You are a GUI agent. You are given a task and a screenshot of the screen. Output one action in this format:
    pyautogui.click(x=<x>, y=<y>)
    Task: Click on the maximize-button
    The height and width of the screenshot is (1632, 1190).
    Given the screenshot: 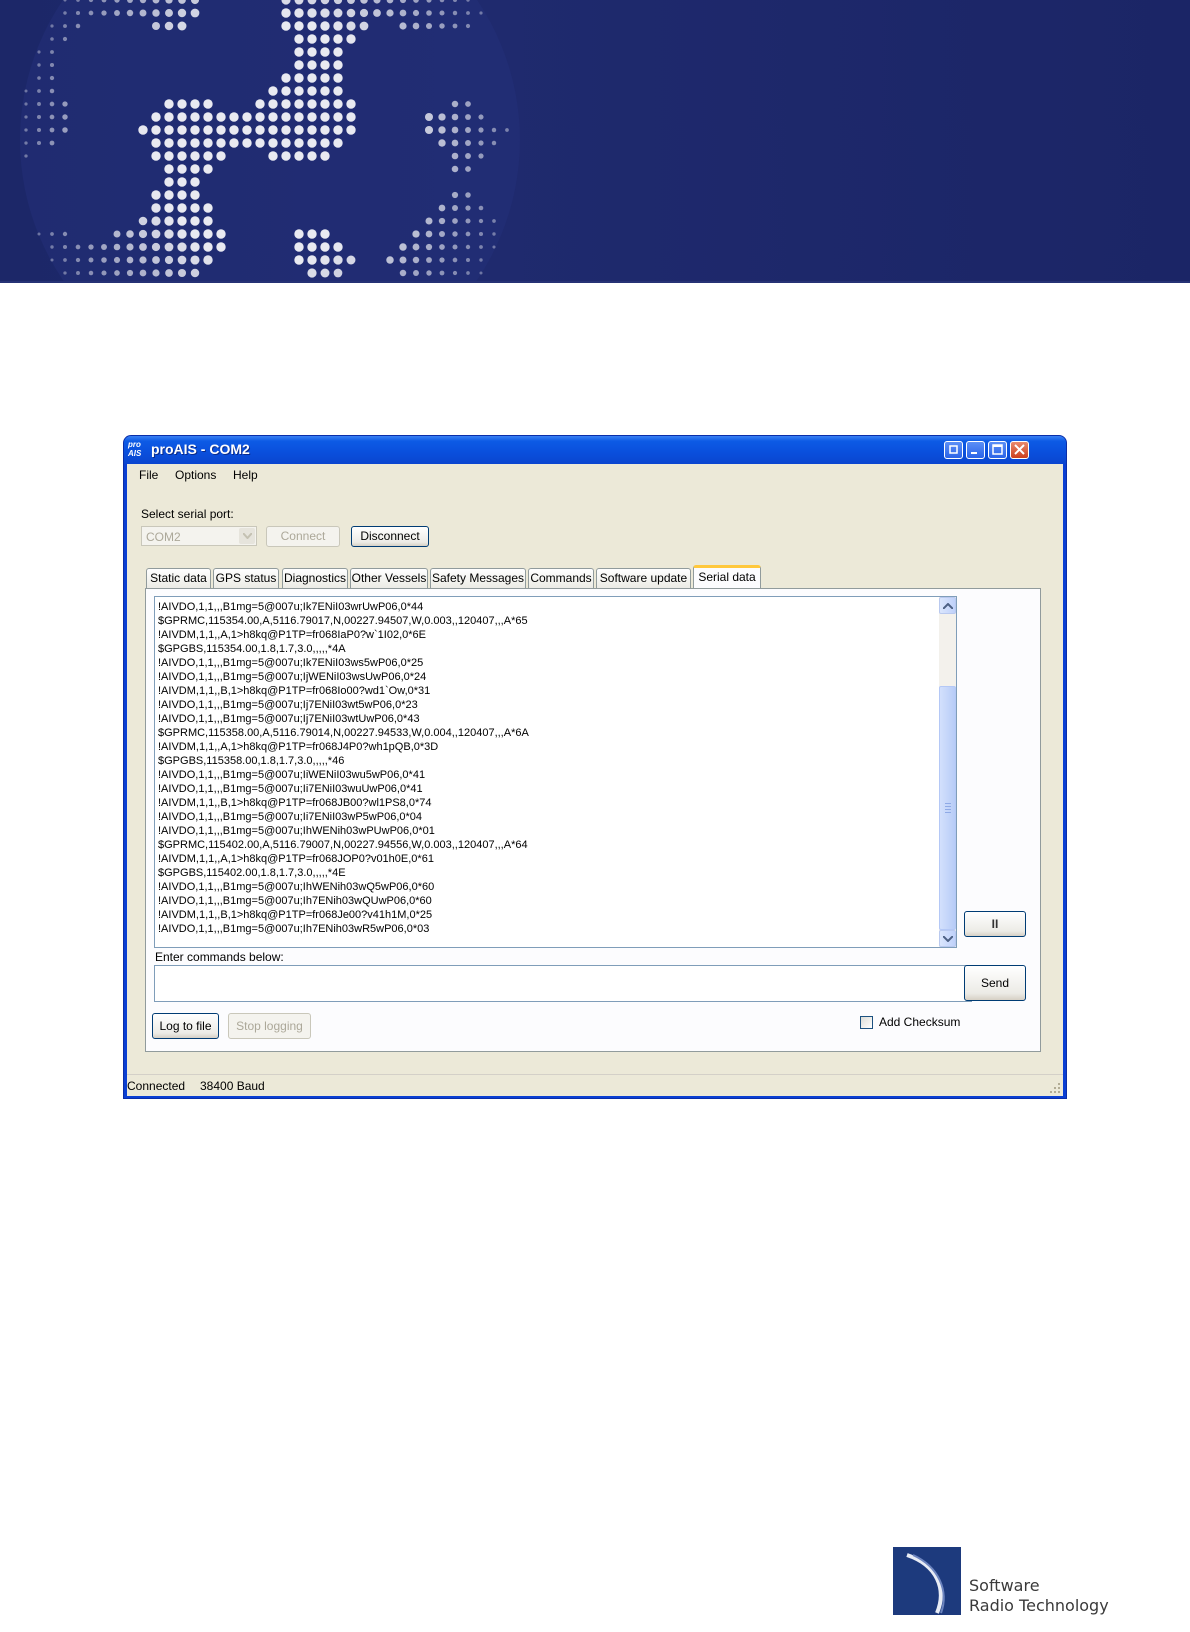 What is the action you would take?
    pyautogui.click(x=997, y=450)
    